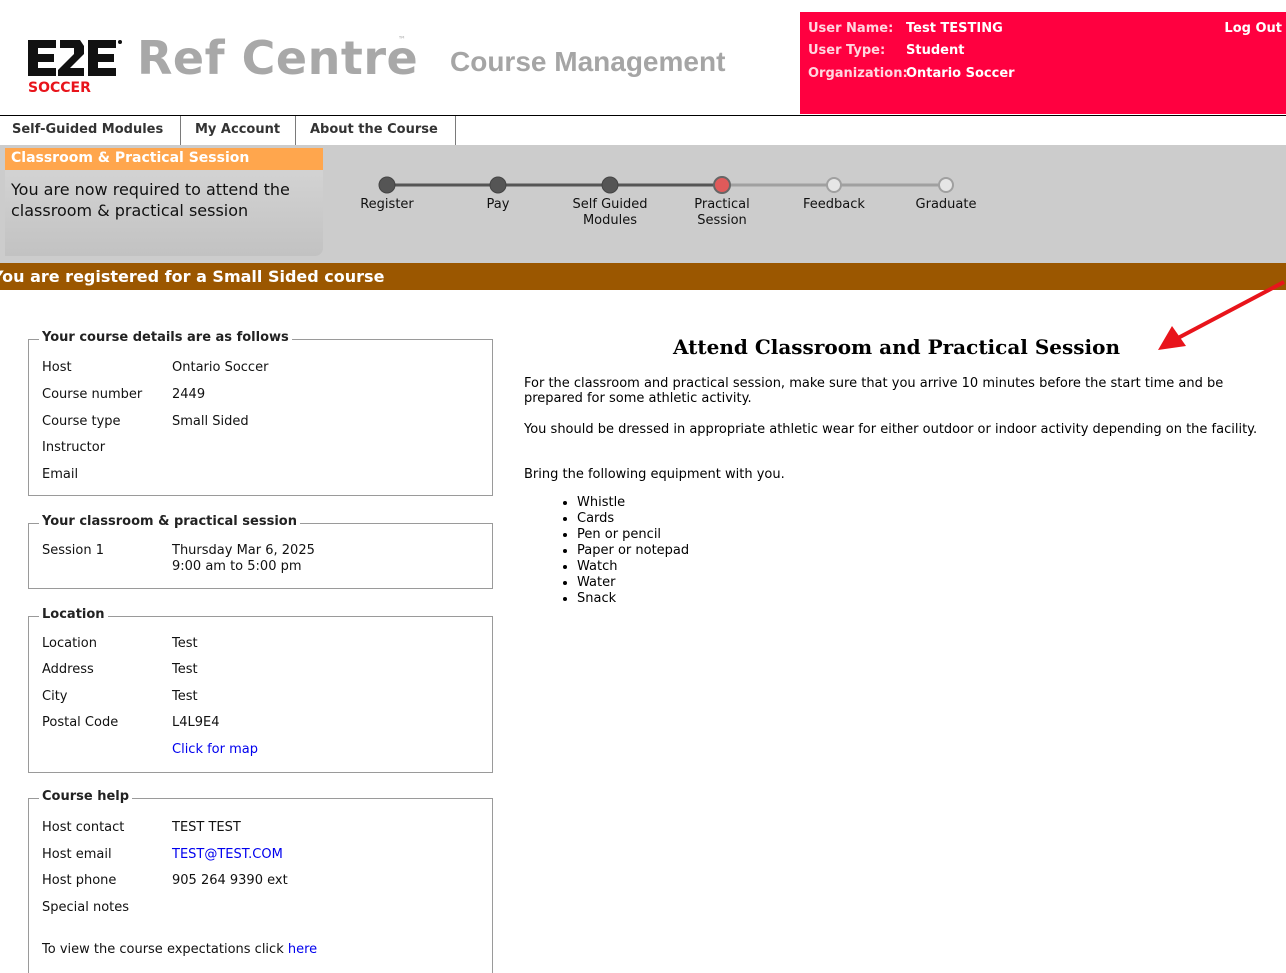  Describe the element at coordinates (722, 185) in the screenshot. I see `step-dot-practical-session` at that location.